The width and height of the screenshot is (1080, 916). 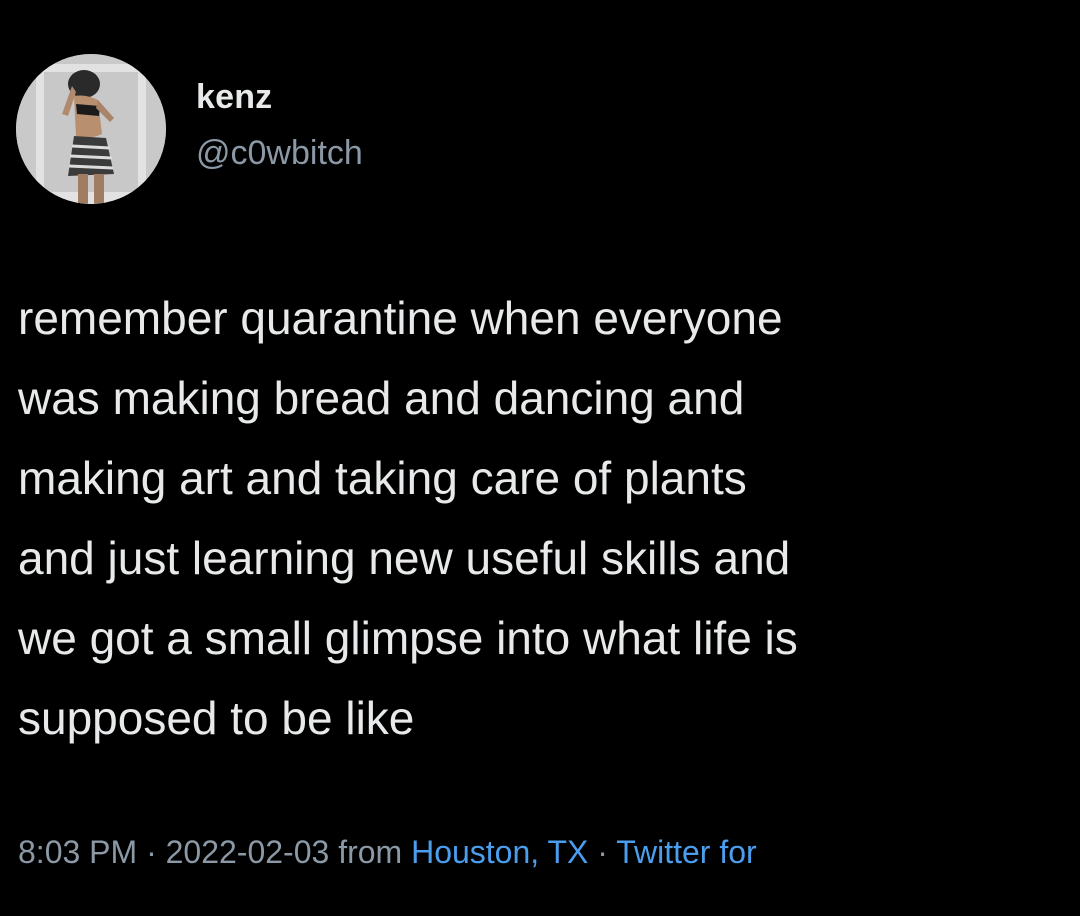 I want to click on source-link: Twitter for, so click(x=686, y=852).